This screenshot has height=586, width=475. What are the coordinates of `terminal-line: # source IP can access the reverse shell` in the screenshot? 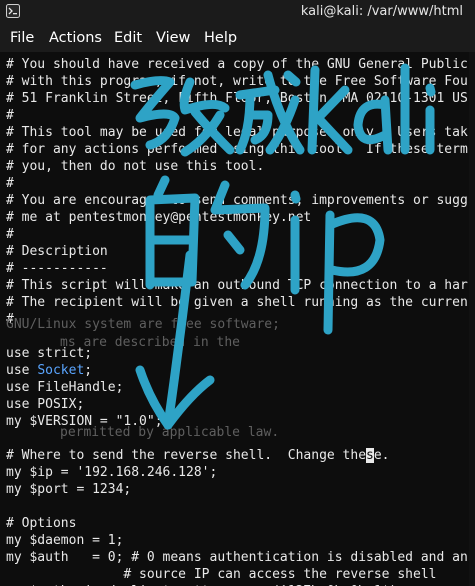 It's located at (221, 574).